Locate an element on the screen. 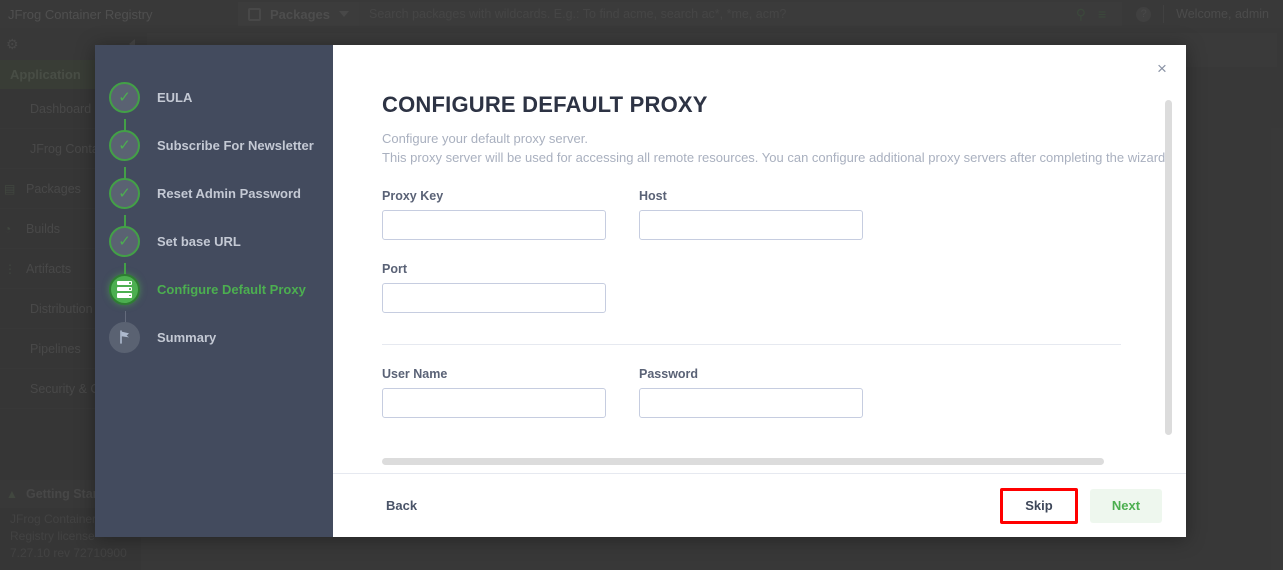  field-label: Proxy Key is located at coordinates (413, 196).